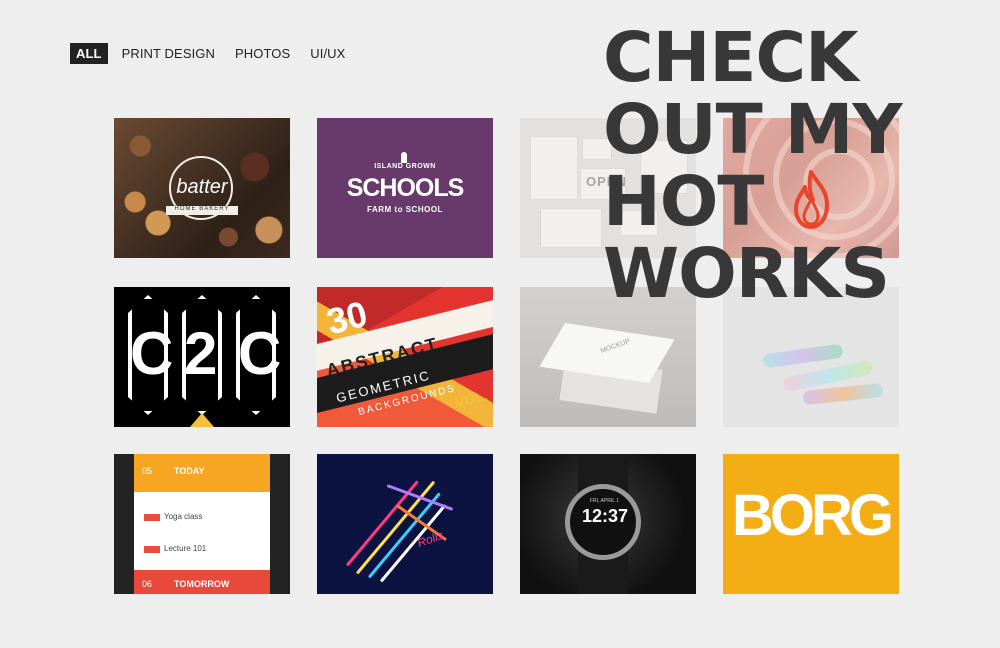 The width and height of the screenshot is (1000, 648). What do you see at coordinates (183, 516) in the screenshot?
I see `event-row: Yoga class` at bounding box center [183, 516].